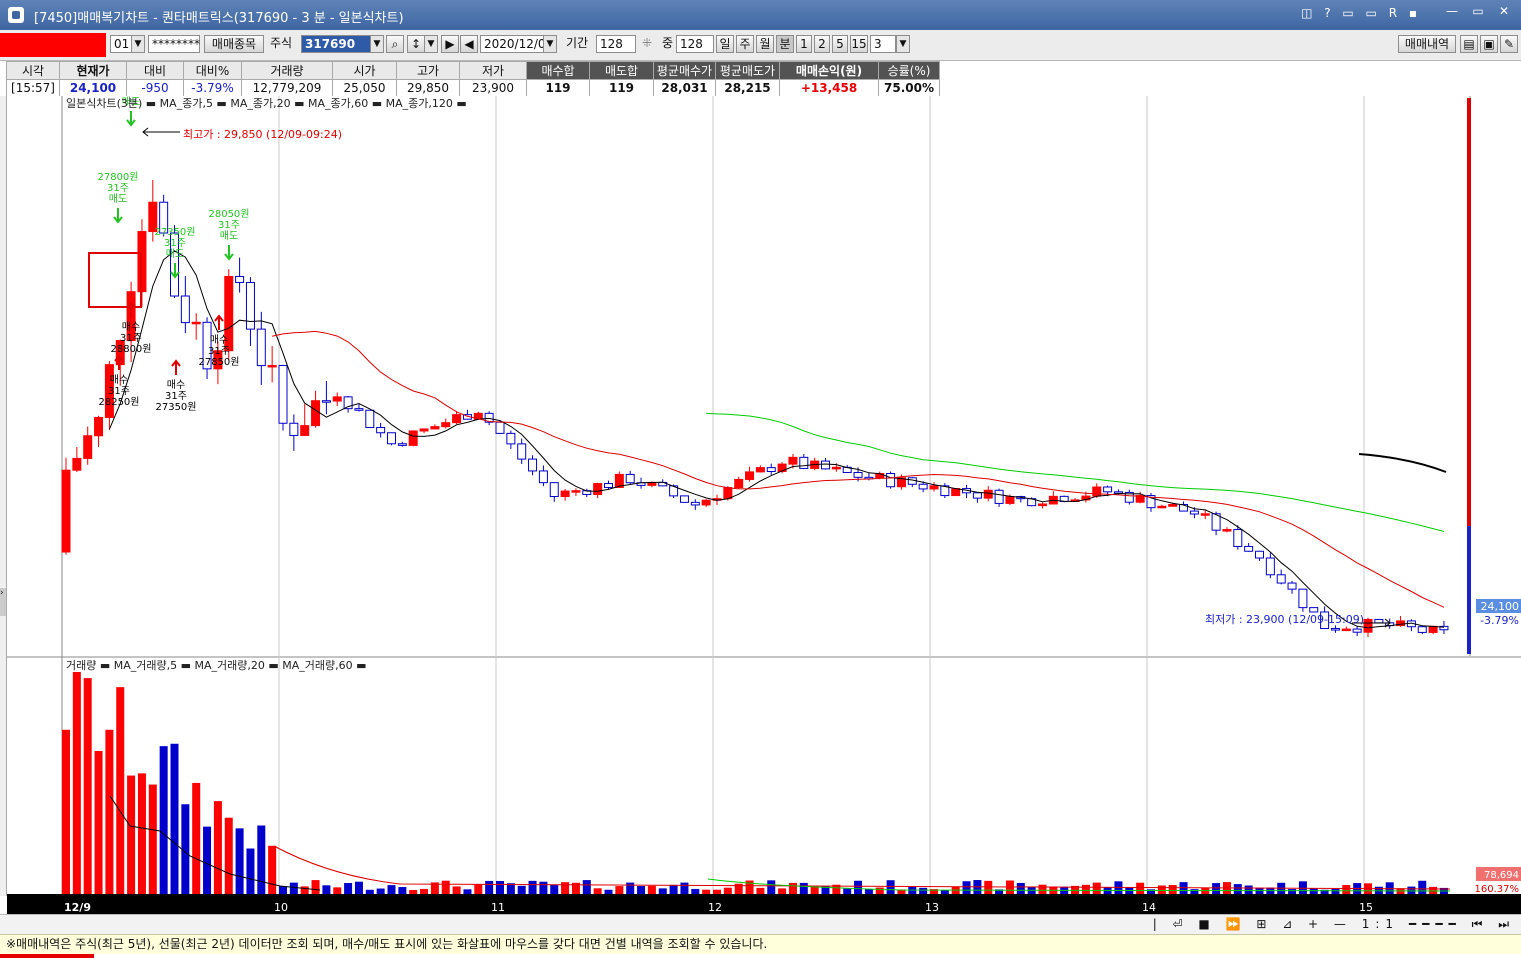 The image size is (1521, 958). What do you see at coordinates (785, 44) in the screenshot?
I see `period-button-minute: 분` at bounding box center [785, 44].